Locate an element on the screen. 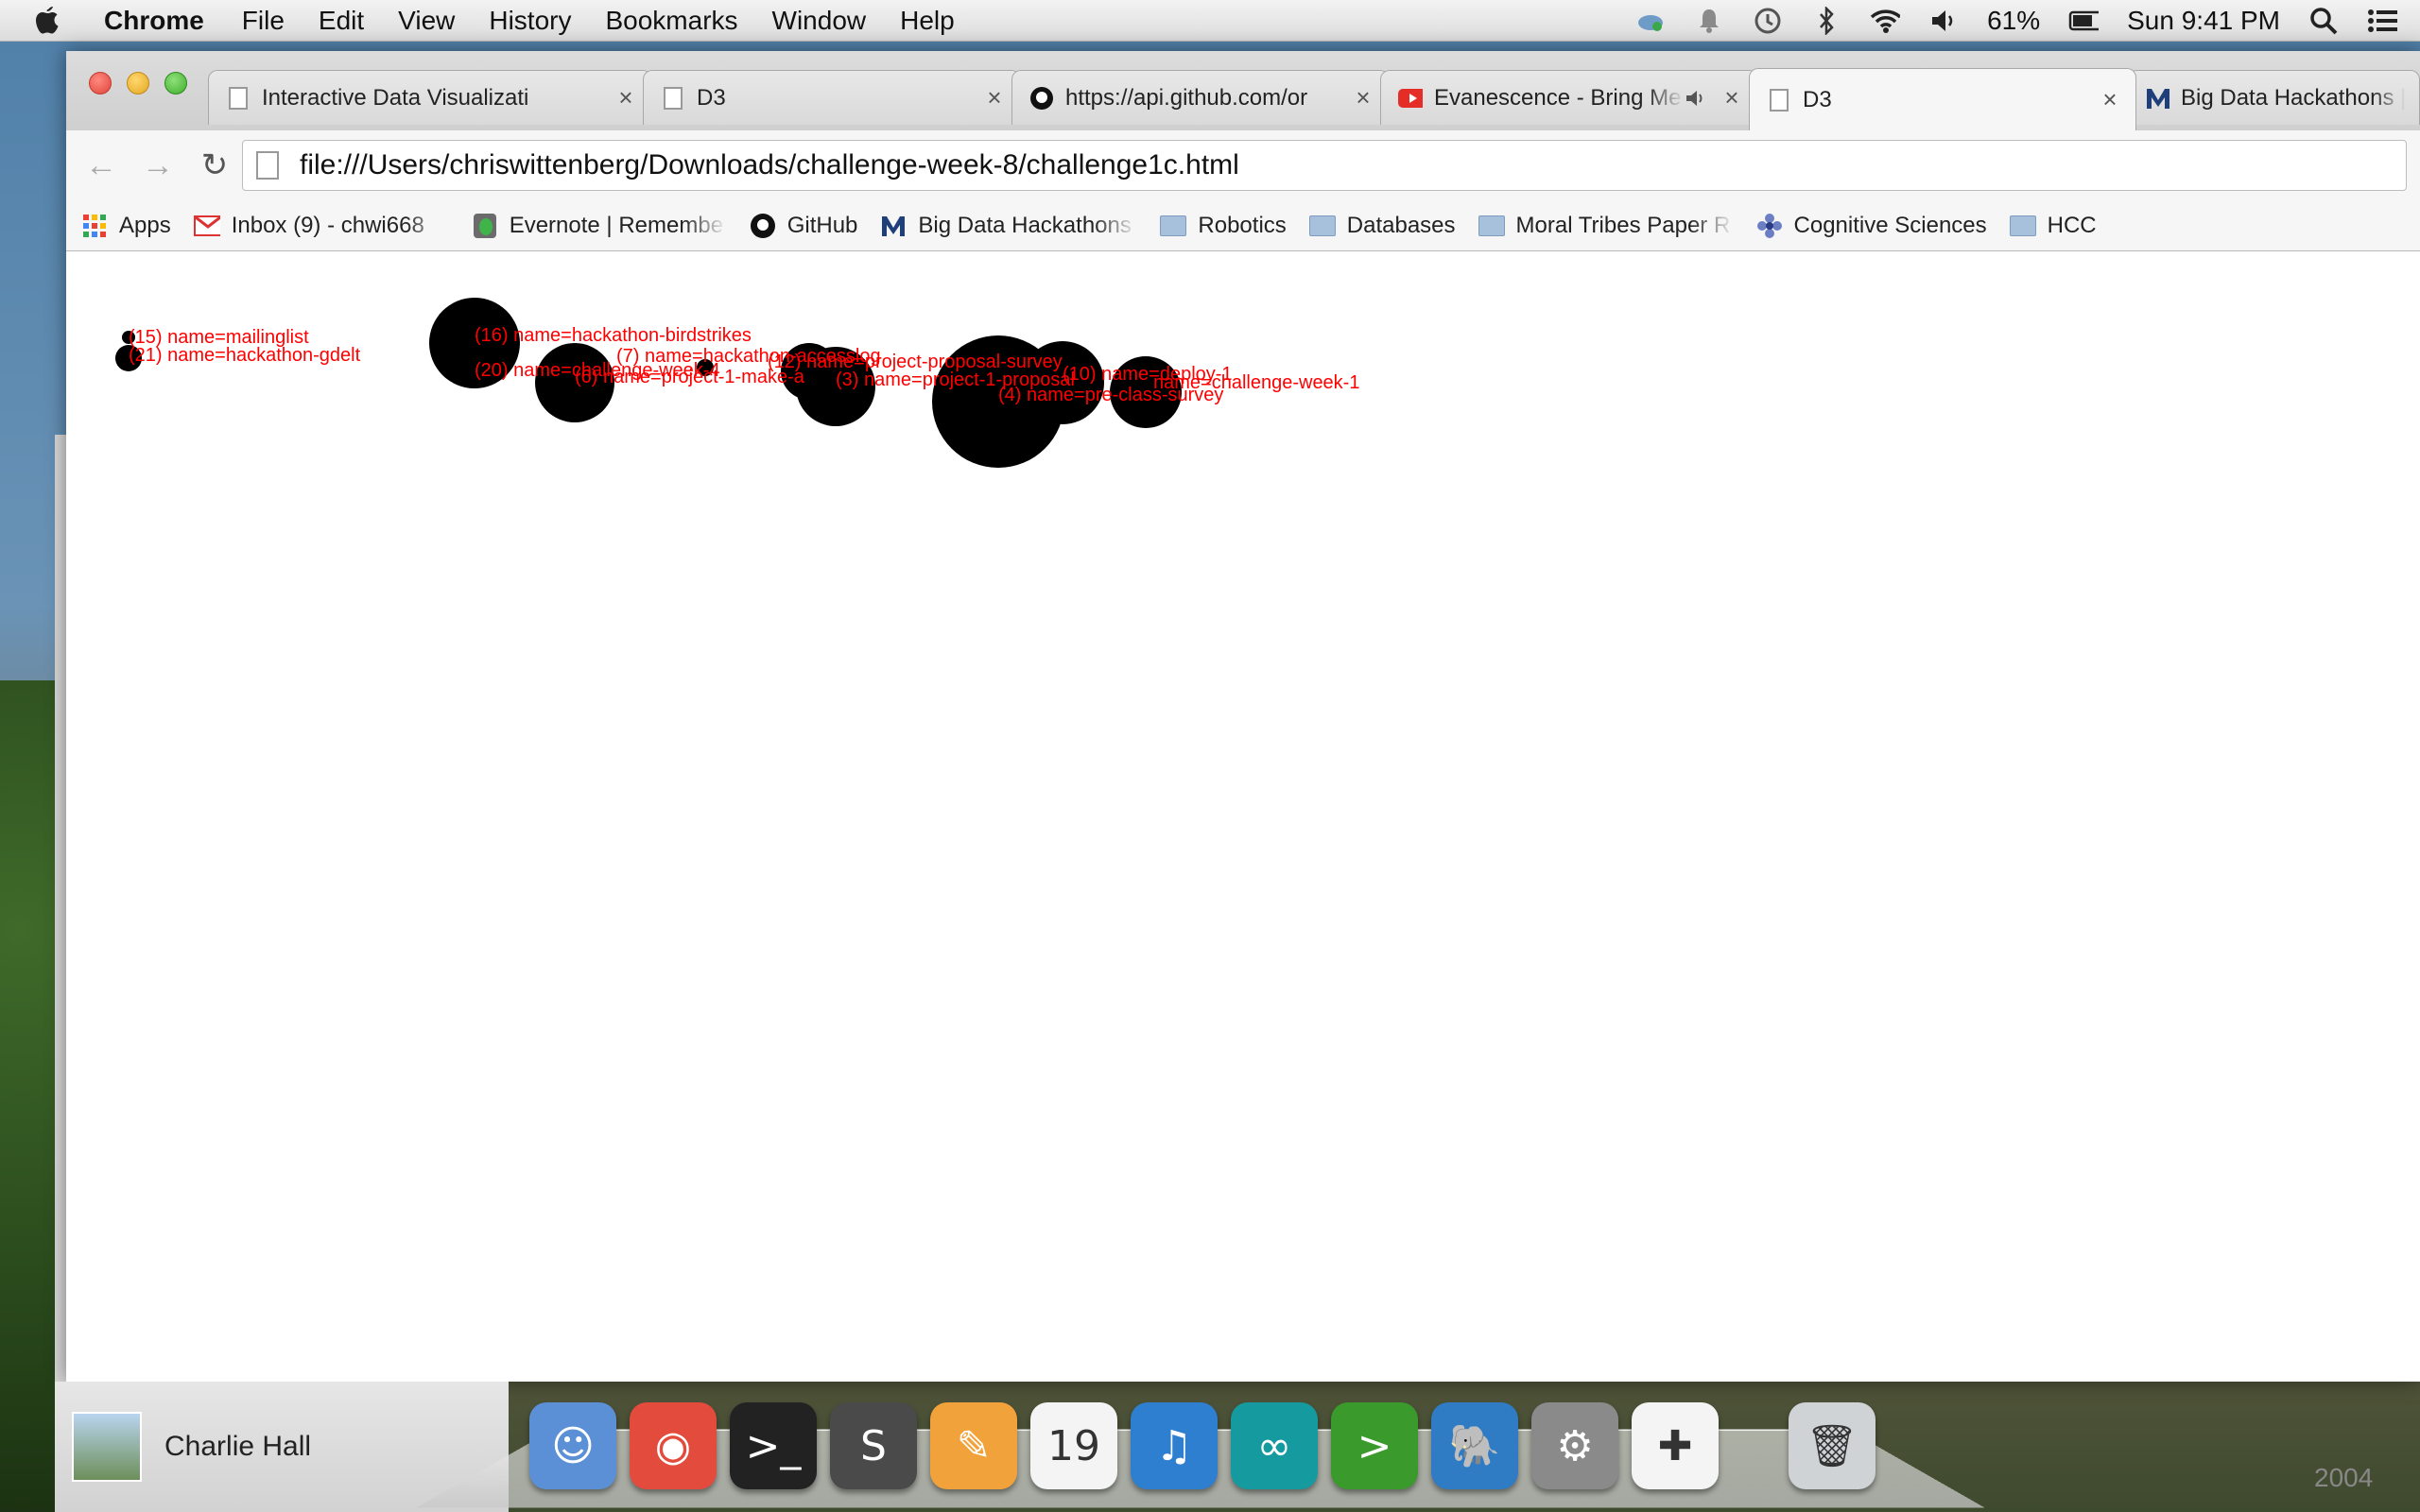 This screenshot has width=2420, height=1512. window-minimize-button is located at coordinates (138, 83).